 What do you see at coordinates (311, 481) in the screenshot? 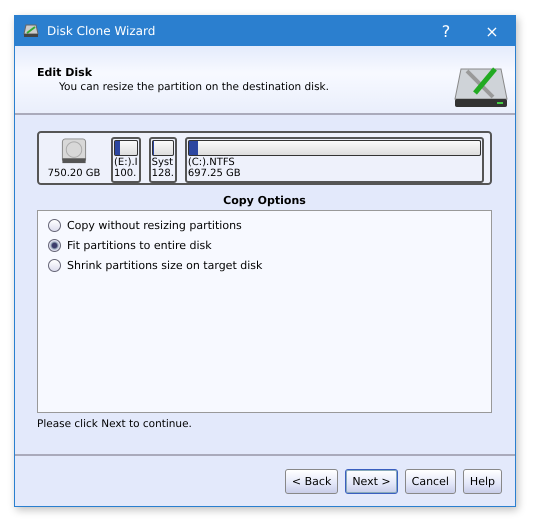
I see `wizard-button: < Back` at bounding box center [311, 481].